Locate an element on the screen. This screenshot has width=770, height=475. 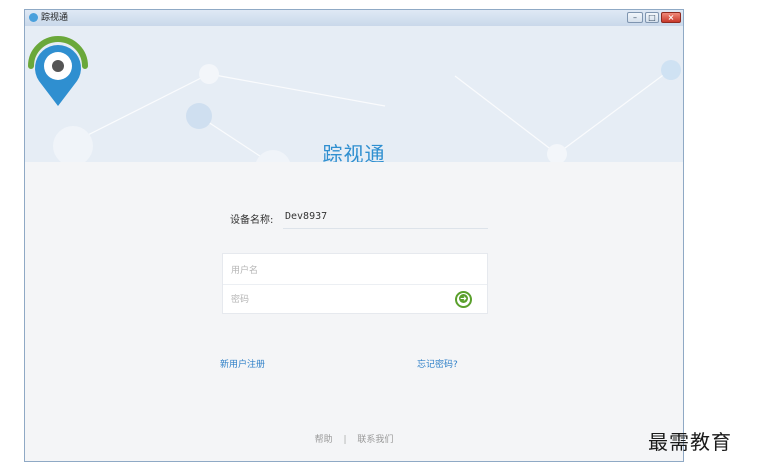
app-icon is located at coordinates (33, 17).